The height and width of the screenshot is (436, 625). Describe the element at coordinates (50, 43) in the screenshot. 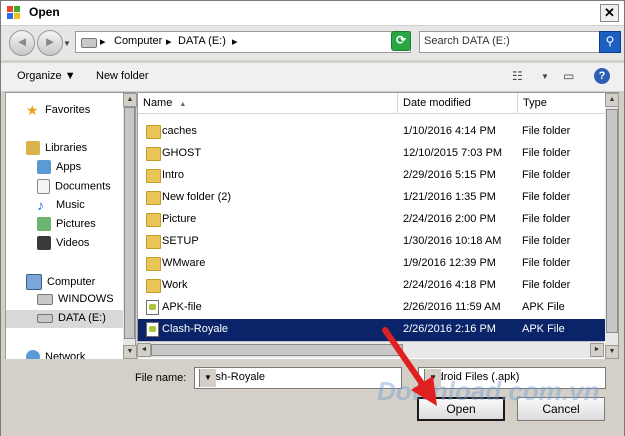

I see `forward-button: ►` at that location.